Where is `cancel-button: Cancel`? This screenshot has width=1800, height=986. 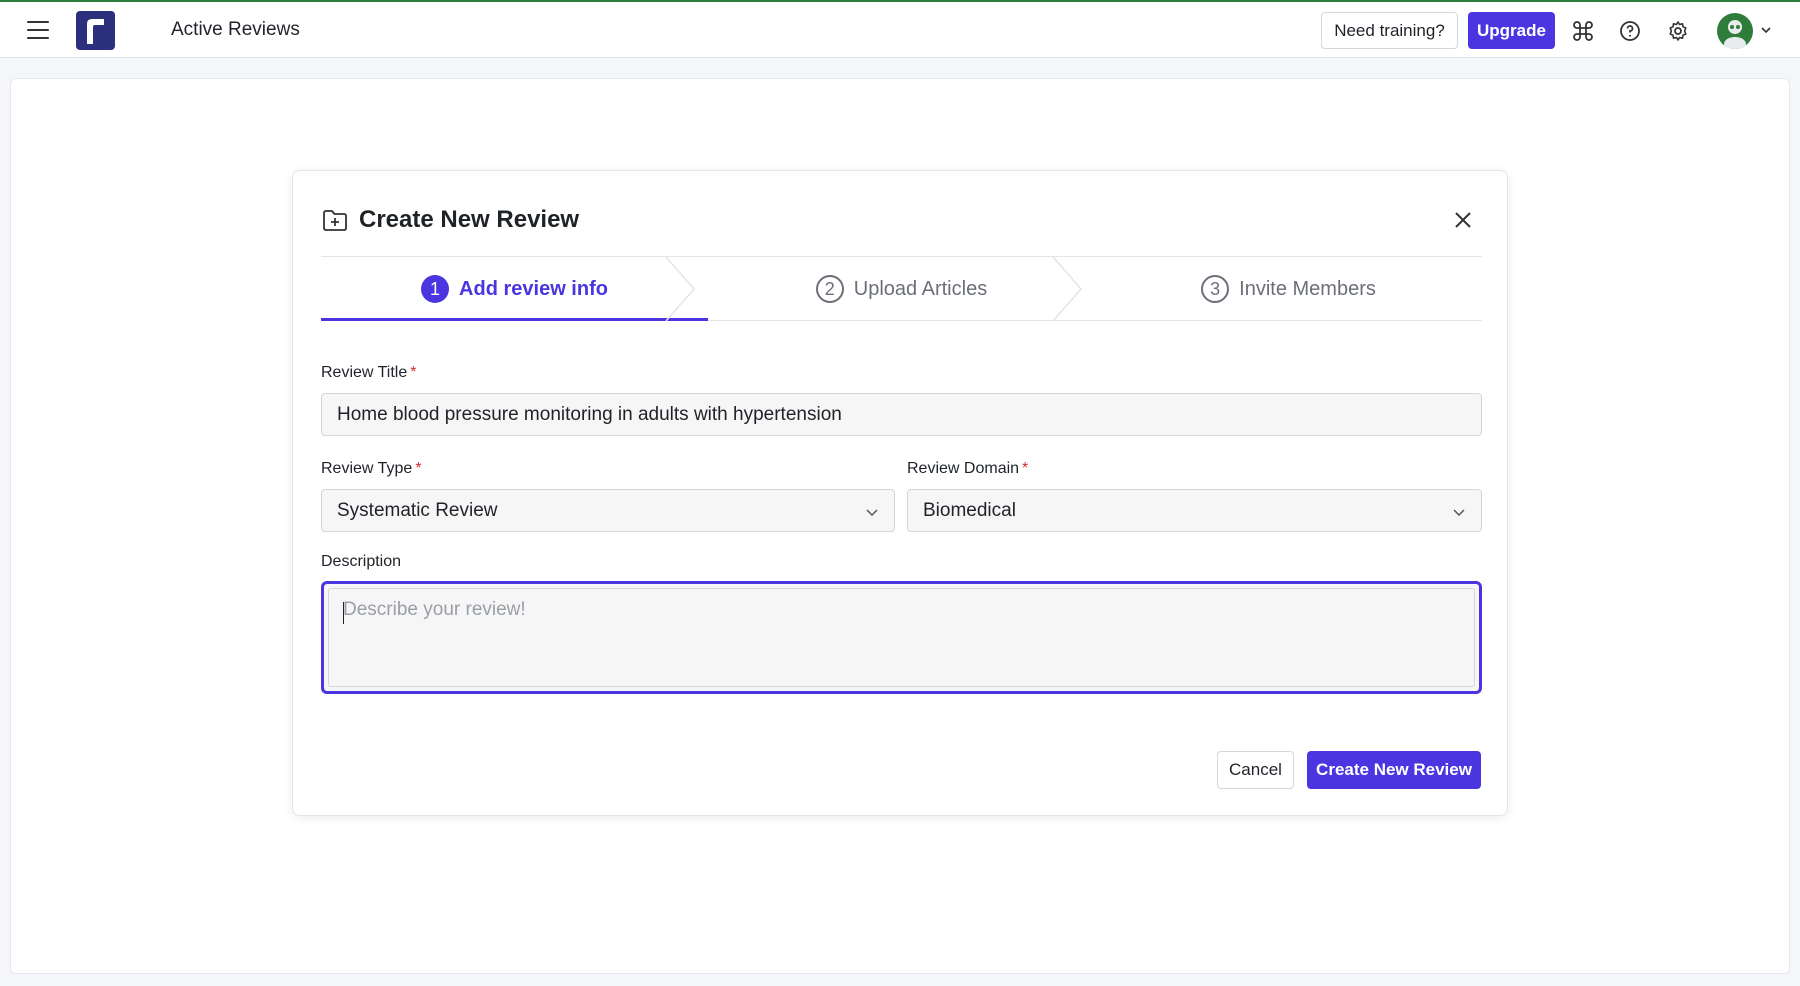
cancel-button: Cancel is located at coordinates (1255, 770).